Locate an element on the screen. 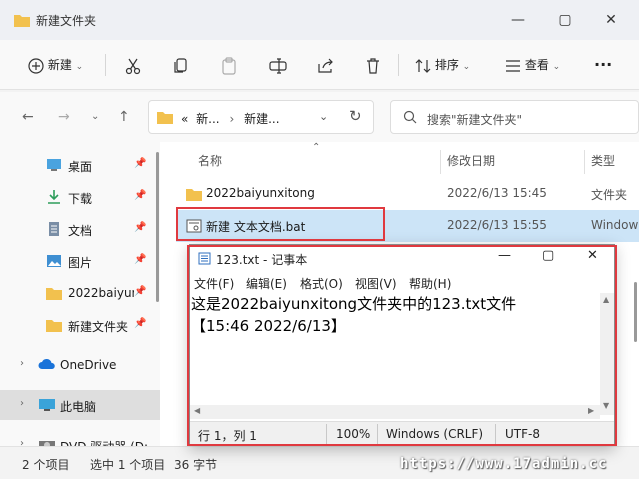 This screenshot has width=639, height=479. search-input: 搜索"新建文件夹" is located at coordinates (474, 119).